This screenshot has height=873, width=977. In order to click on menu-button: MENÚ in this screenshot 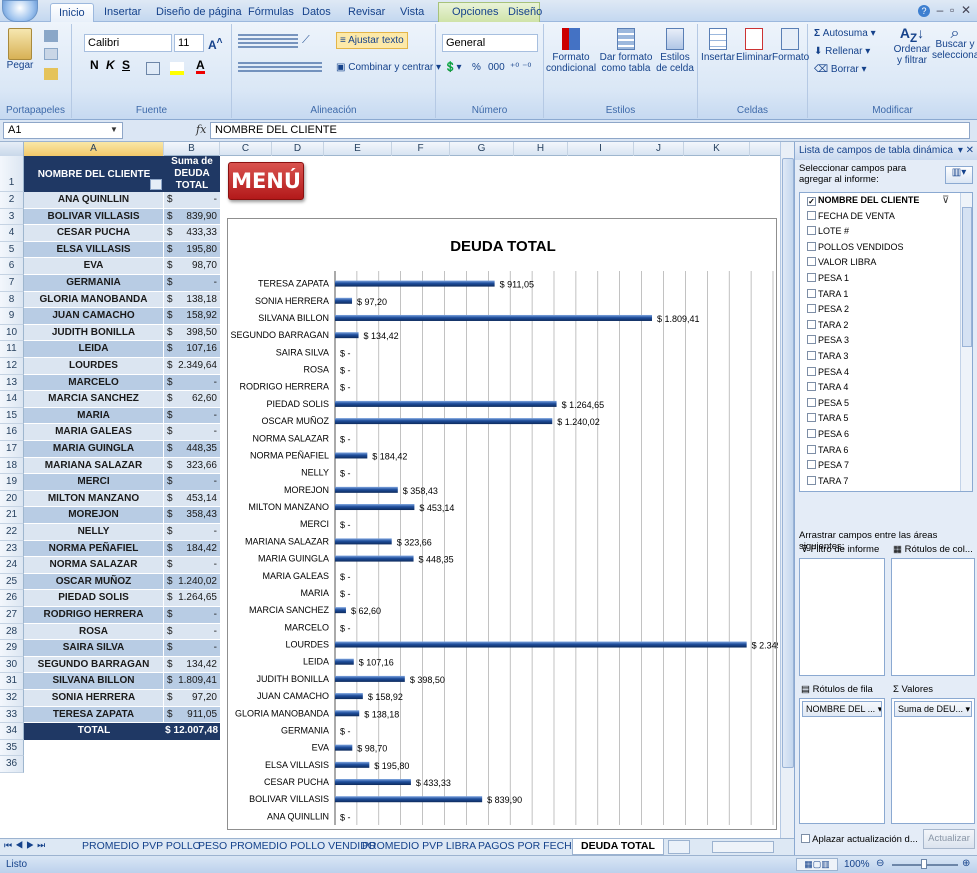, I will do `click(266, 181)`.